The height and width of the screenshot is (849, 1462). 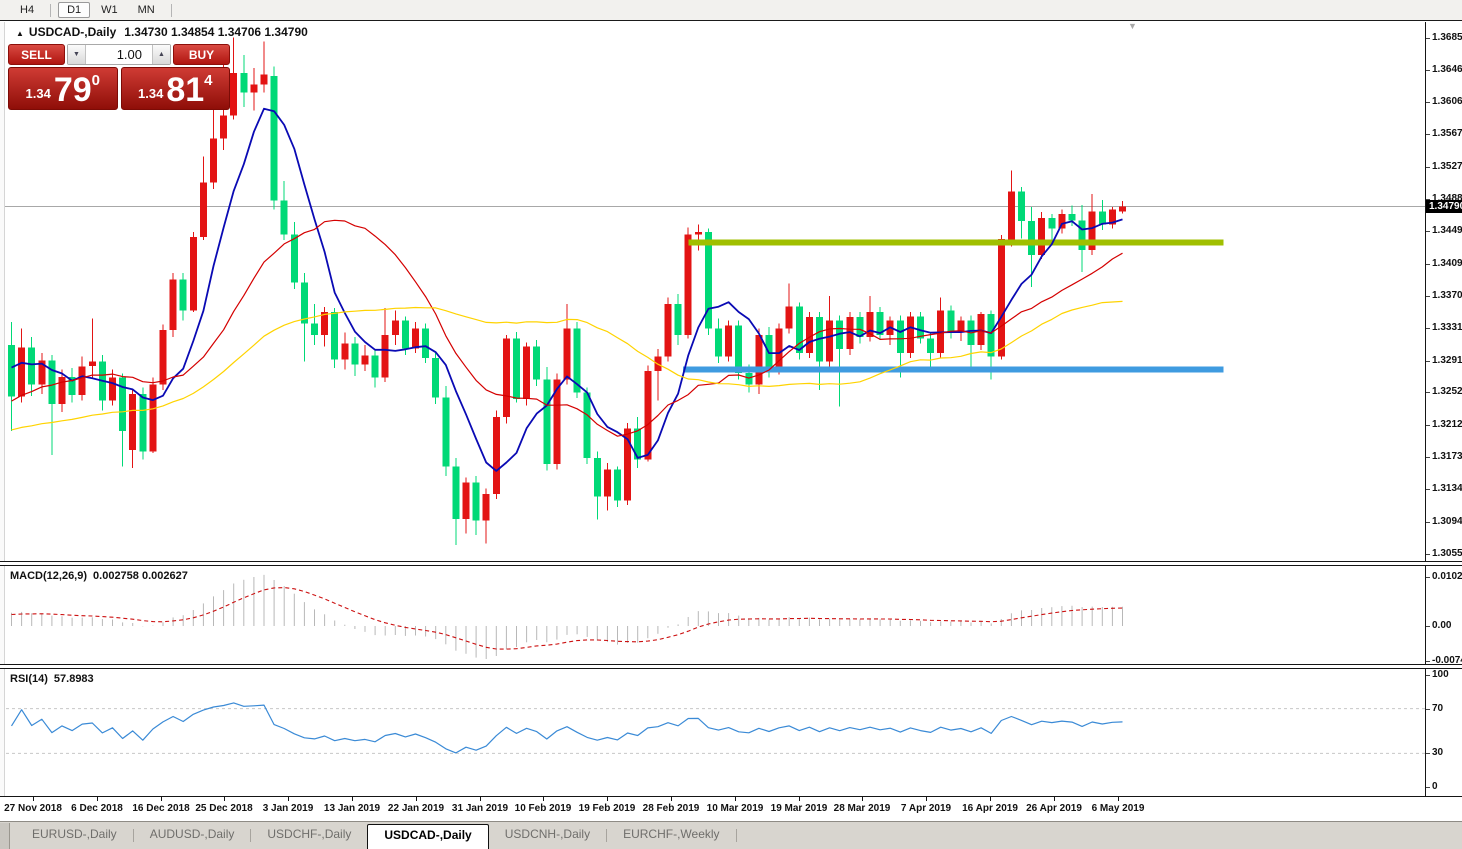 What do you see at coordinates (63, 88) in the screenshot?
I see `sell-price-display: 1.34 79 0` at bounding box center [63, 88].